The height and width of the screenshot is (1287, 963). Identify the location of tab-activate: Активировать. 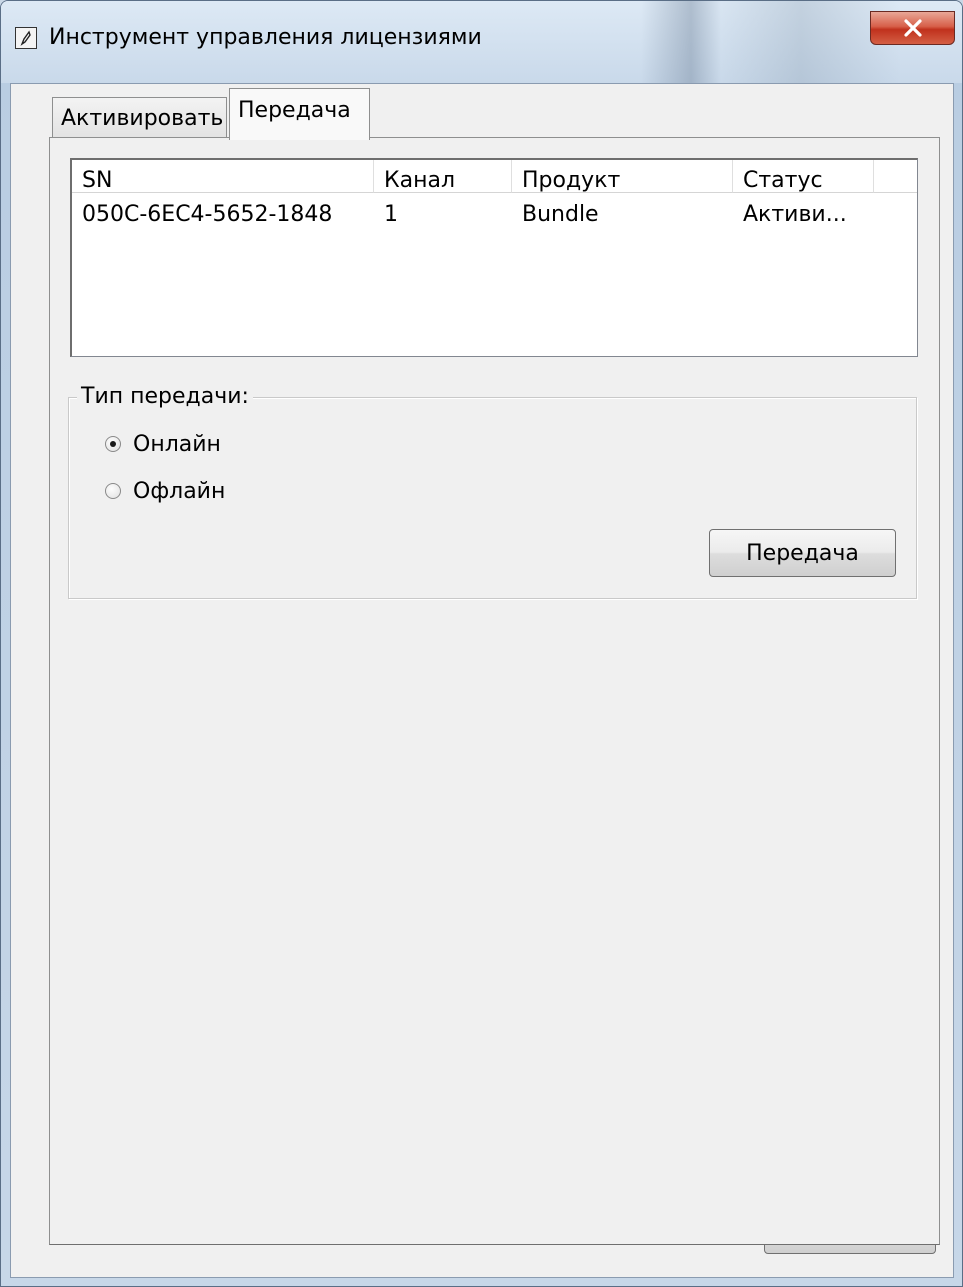
(139, 117).